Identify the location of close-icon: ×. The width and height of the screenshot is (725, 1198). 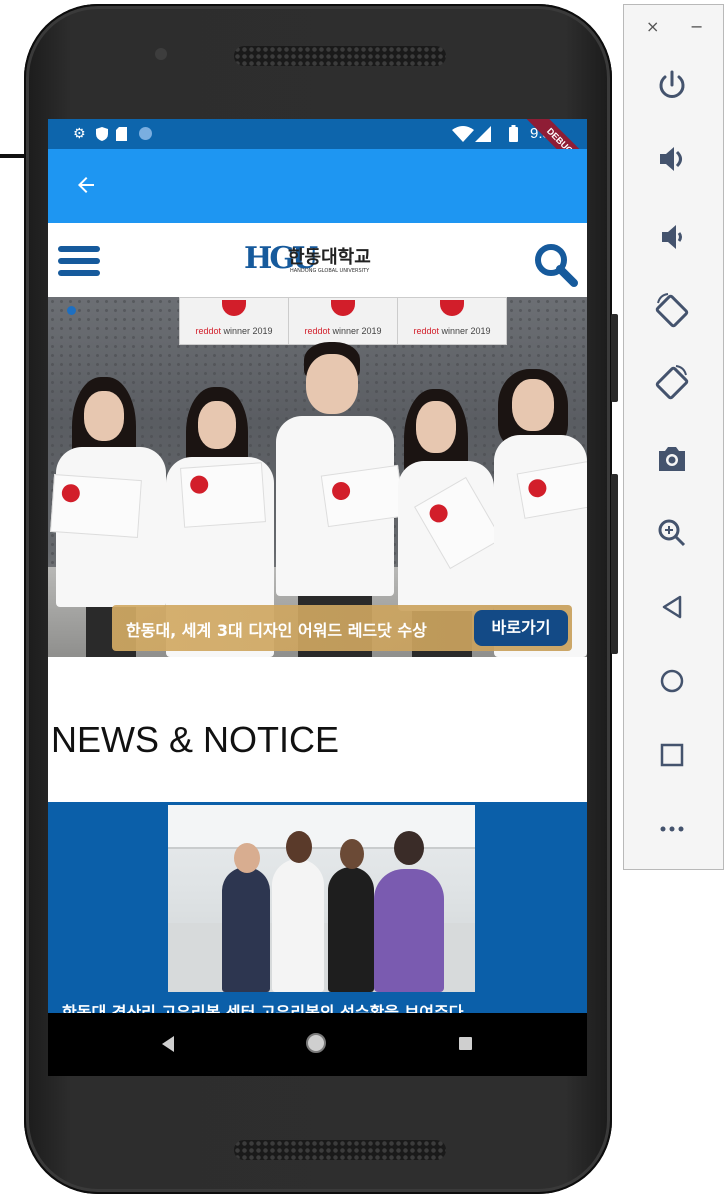
(652, 27).